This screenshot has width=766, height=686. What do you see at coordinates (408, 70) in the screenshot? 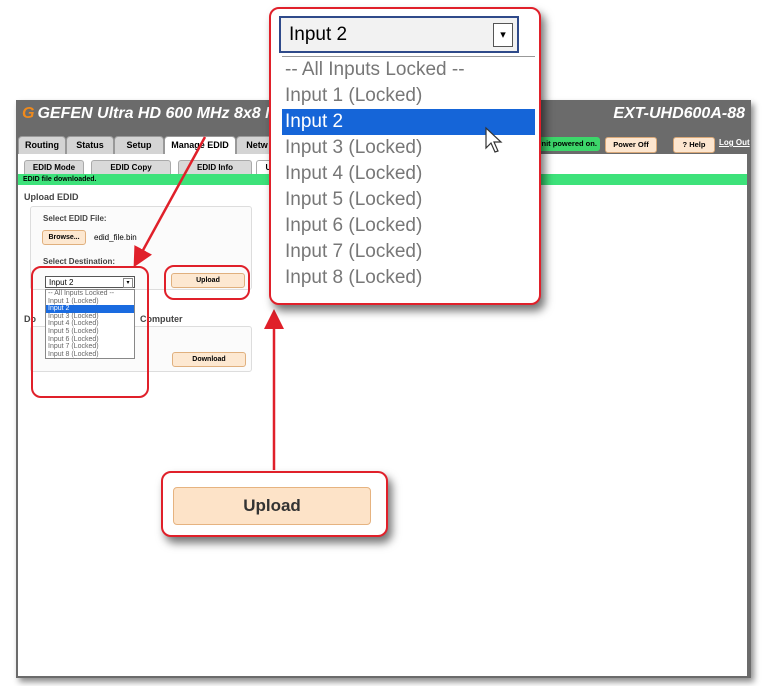
I see `zoomed-option: -- All Inputs Locked --` at bounding box center [408, 70].